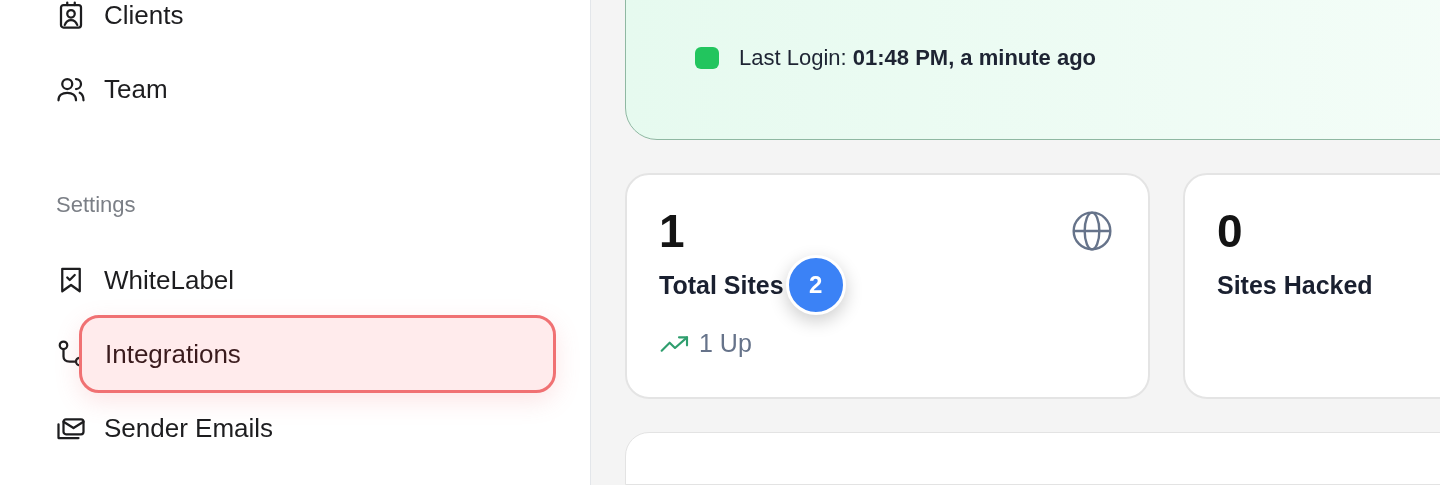 This screenshot has width=1440, height=485. What do you see at coordinates (96, 205) in the screenshot?
I see `section-title: Settings` at bounding box center [96, 205].